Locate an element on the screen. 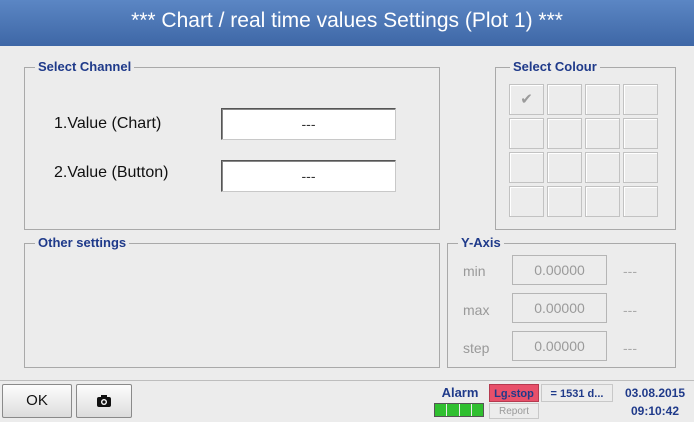  other-settings-legend: Other settings is located at coordinates (82, 242).